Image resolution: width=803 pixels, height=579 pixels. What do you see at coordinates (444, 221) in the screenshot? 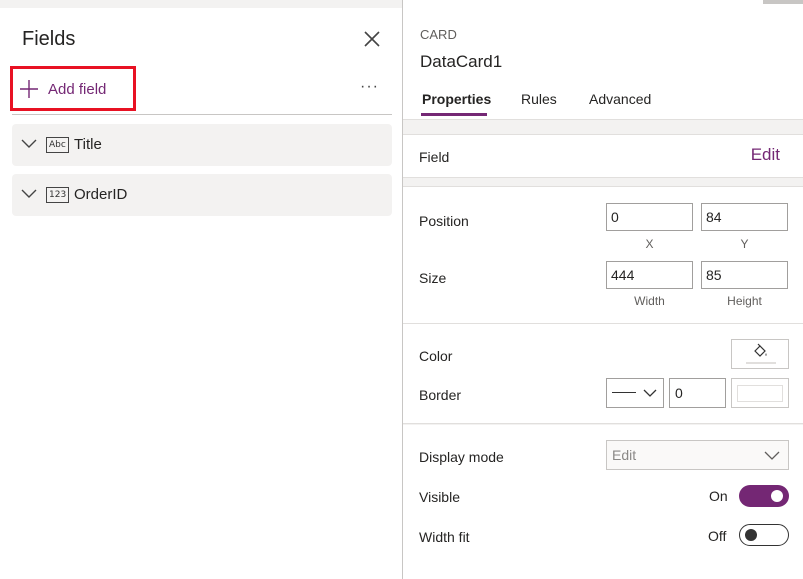
I see `position-label: Position` at bounding box center [444, 221].